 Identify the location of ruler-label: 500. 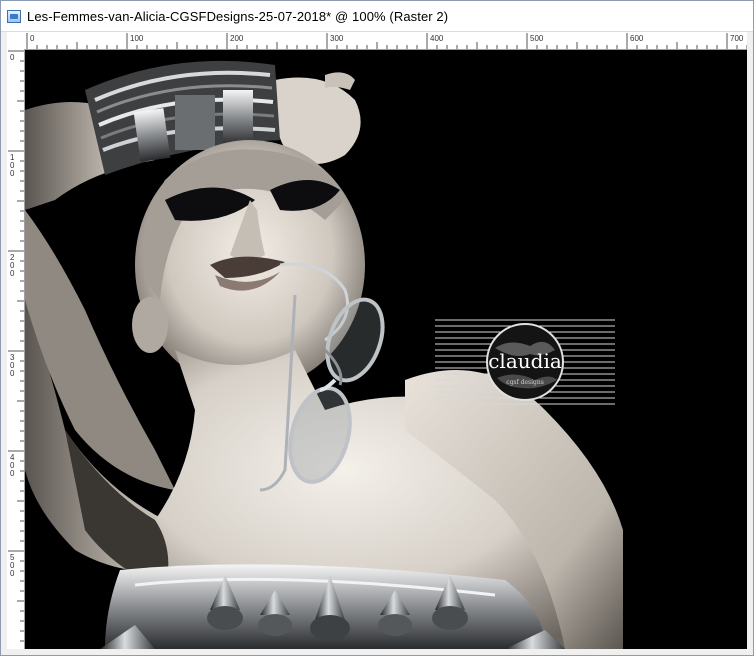
(537, 38).